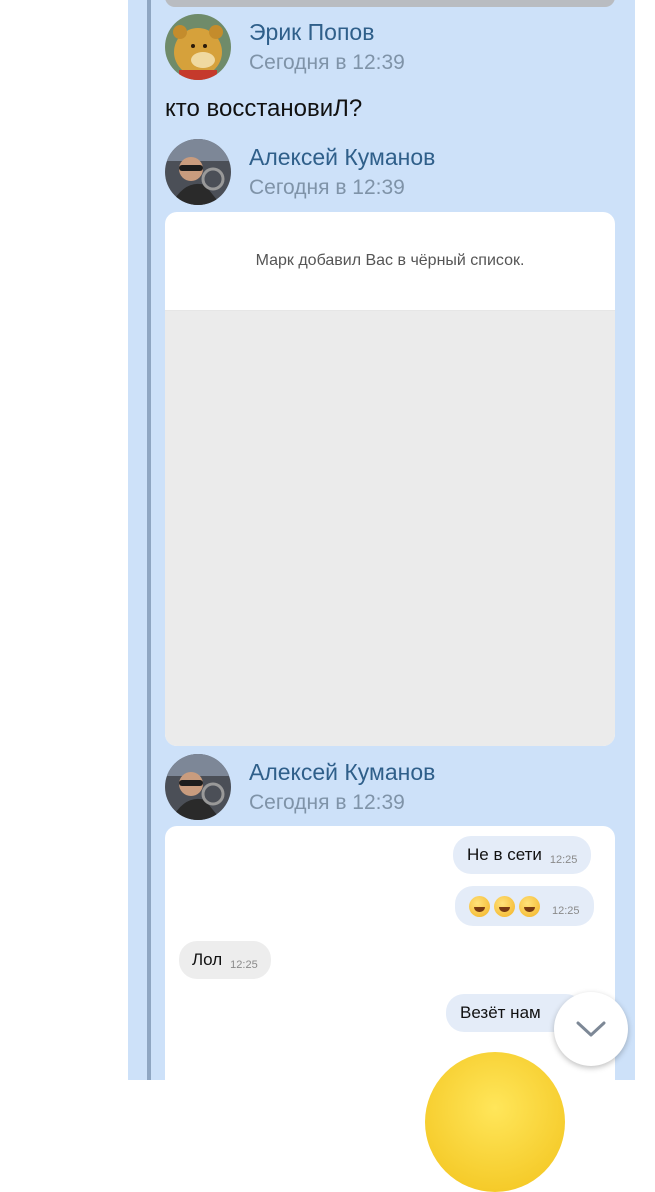 Image resolution: width=655 pixels, height=1192 pixels. What do you see at coordinates (207, 959) in the screenshot?
I see `bubble-text: Лол` at bounding box center [207, 959].